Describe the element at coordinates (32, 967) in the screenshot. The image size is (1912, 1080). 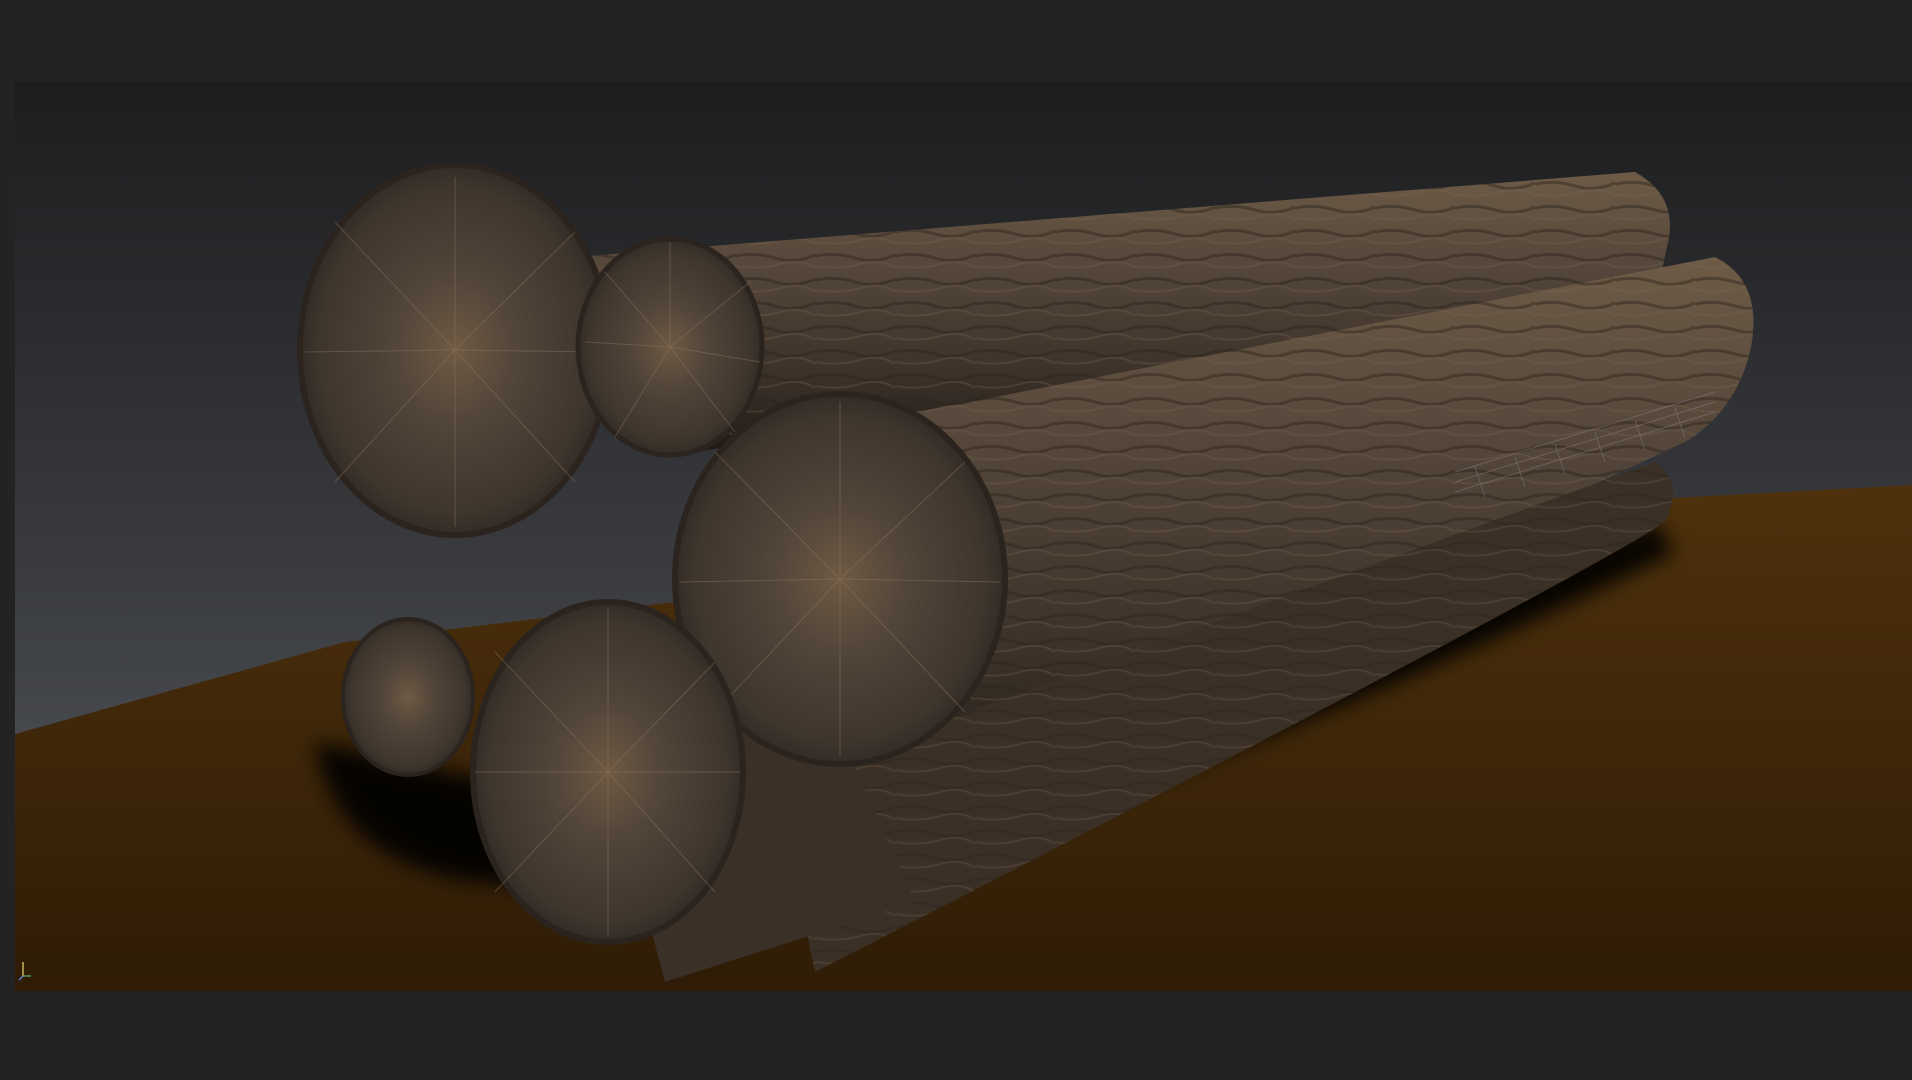
I see `axis-gizmo` at that location.